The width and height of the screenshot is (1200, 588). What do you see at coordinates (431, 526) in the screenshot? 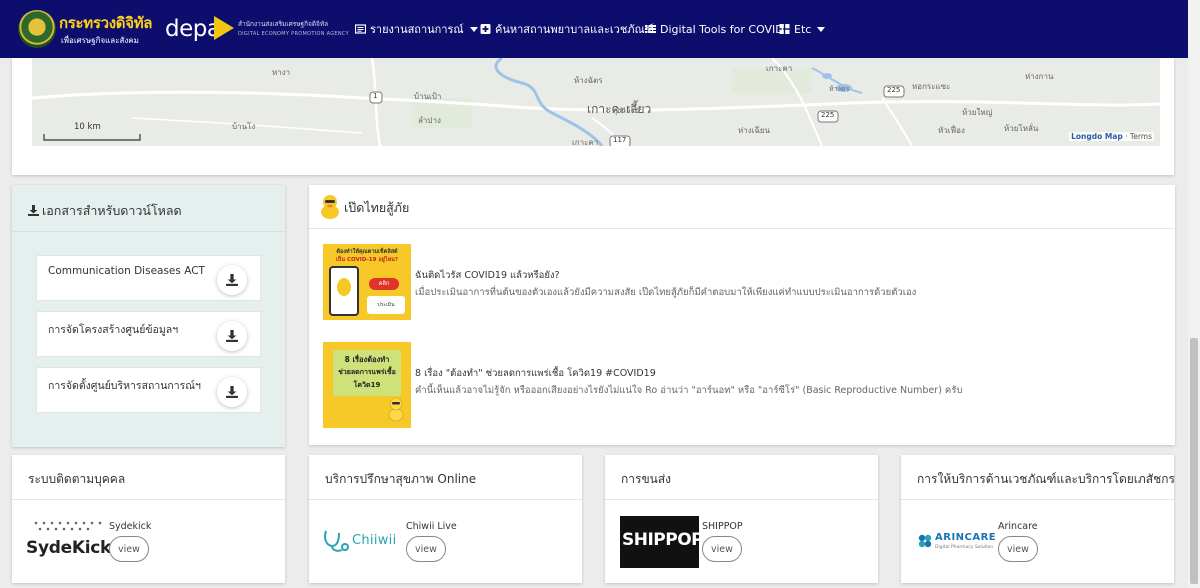
I see `service-provider-name: Chiwii Live` at bounding box center [431, 526].